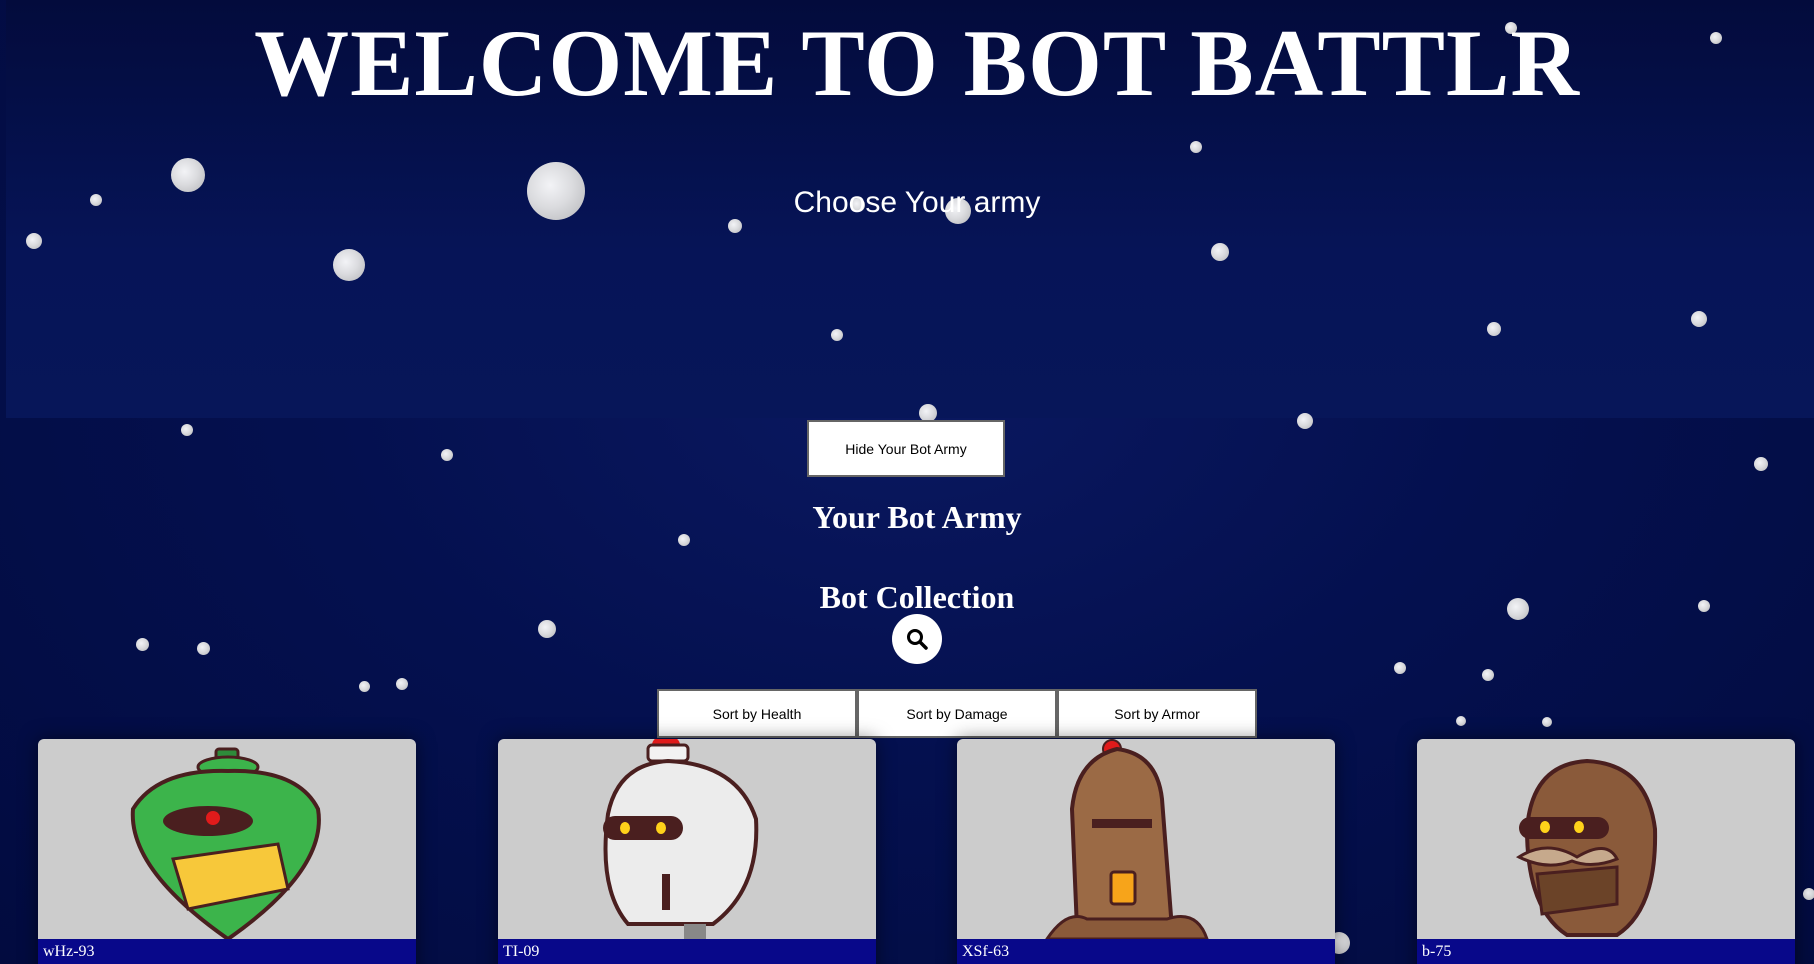  I want to click on page-subtitle: Choose Your army, so click(917, 202).